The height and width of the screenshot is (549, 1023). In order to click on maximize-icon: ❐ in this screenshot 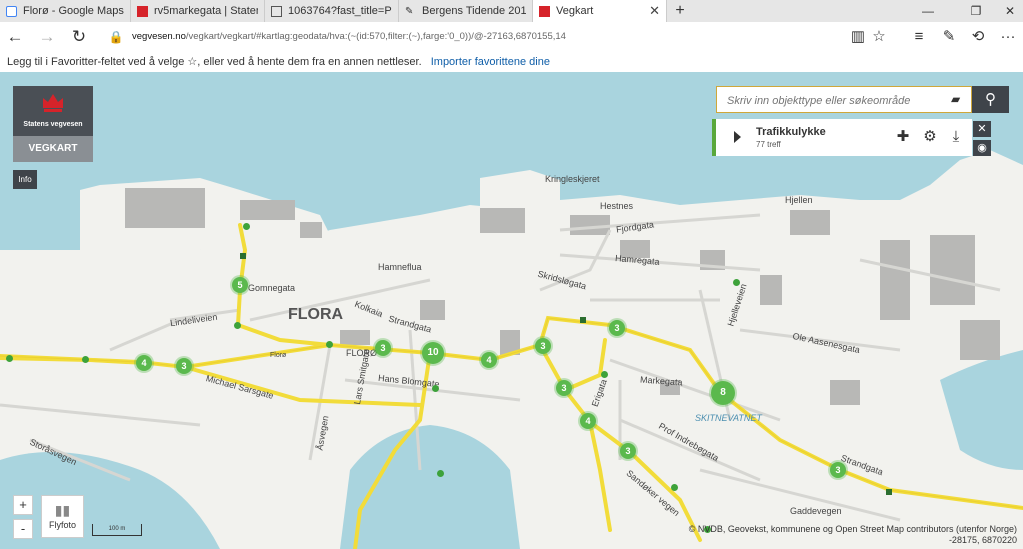, I will do `click(976, 11)`.